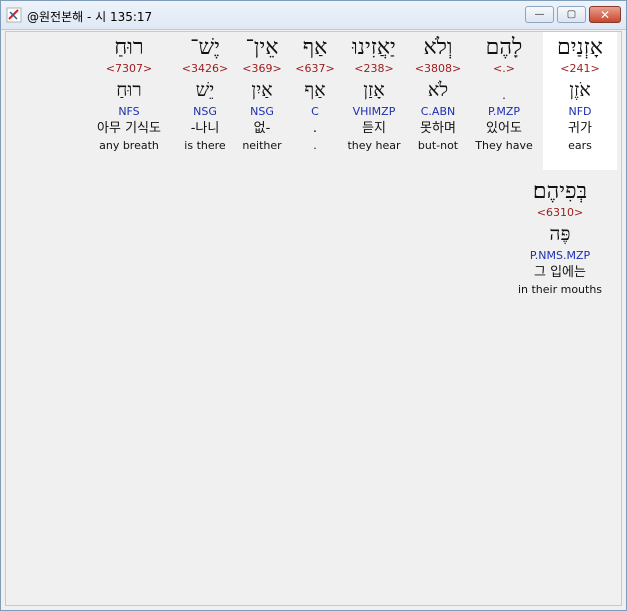 This screenshot has height=611, width=627. Describe the element at coordinates (580, 111) in the screenshot. I see `morphology-code: NFD` at that location.